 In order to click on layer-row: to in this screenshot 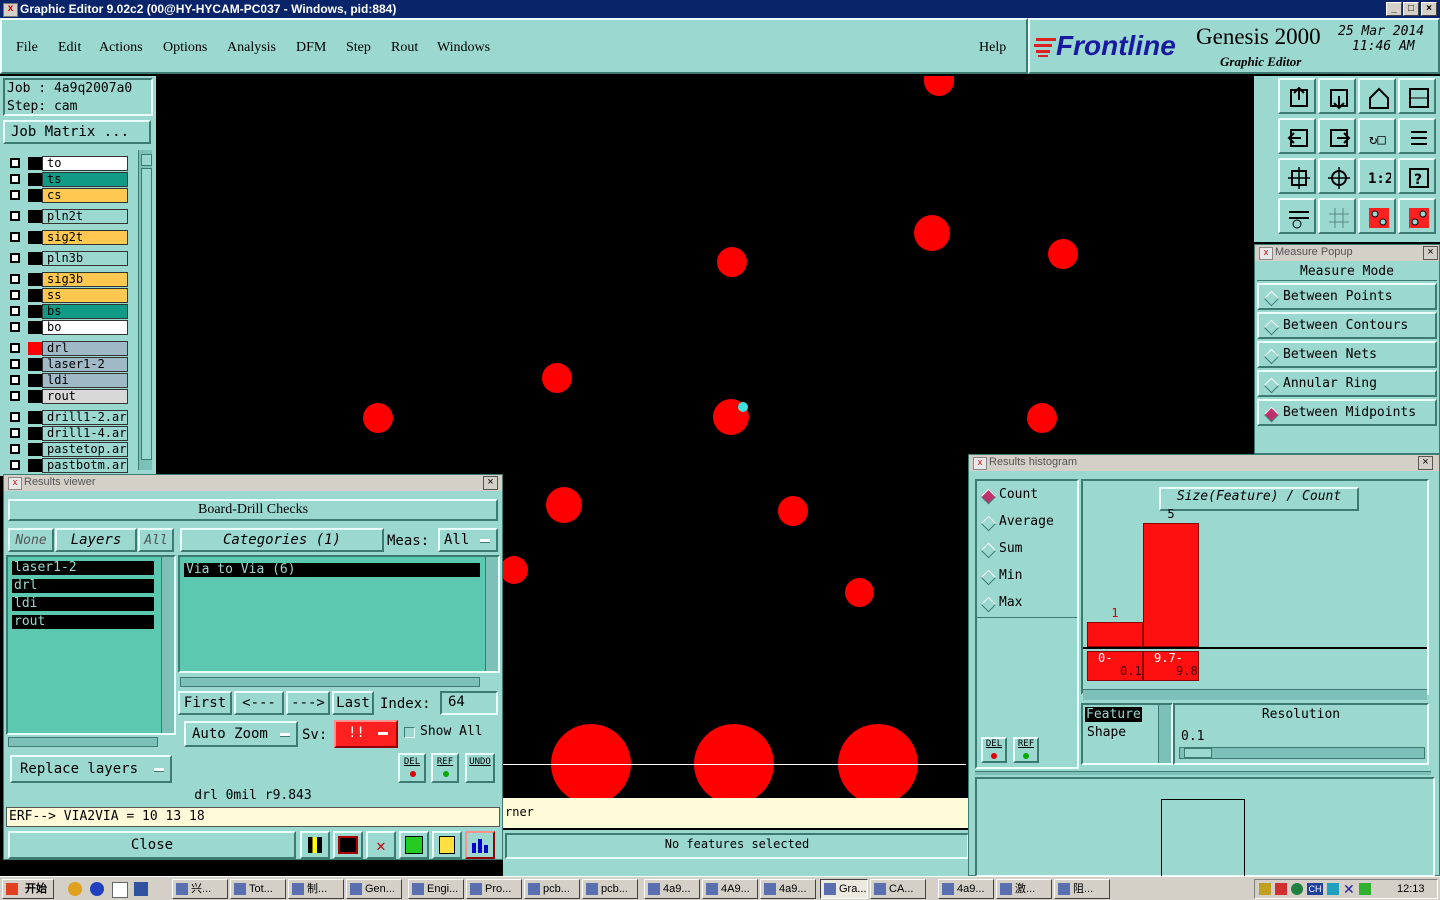, I will do `click(67, 163)`.